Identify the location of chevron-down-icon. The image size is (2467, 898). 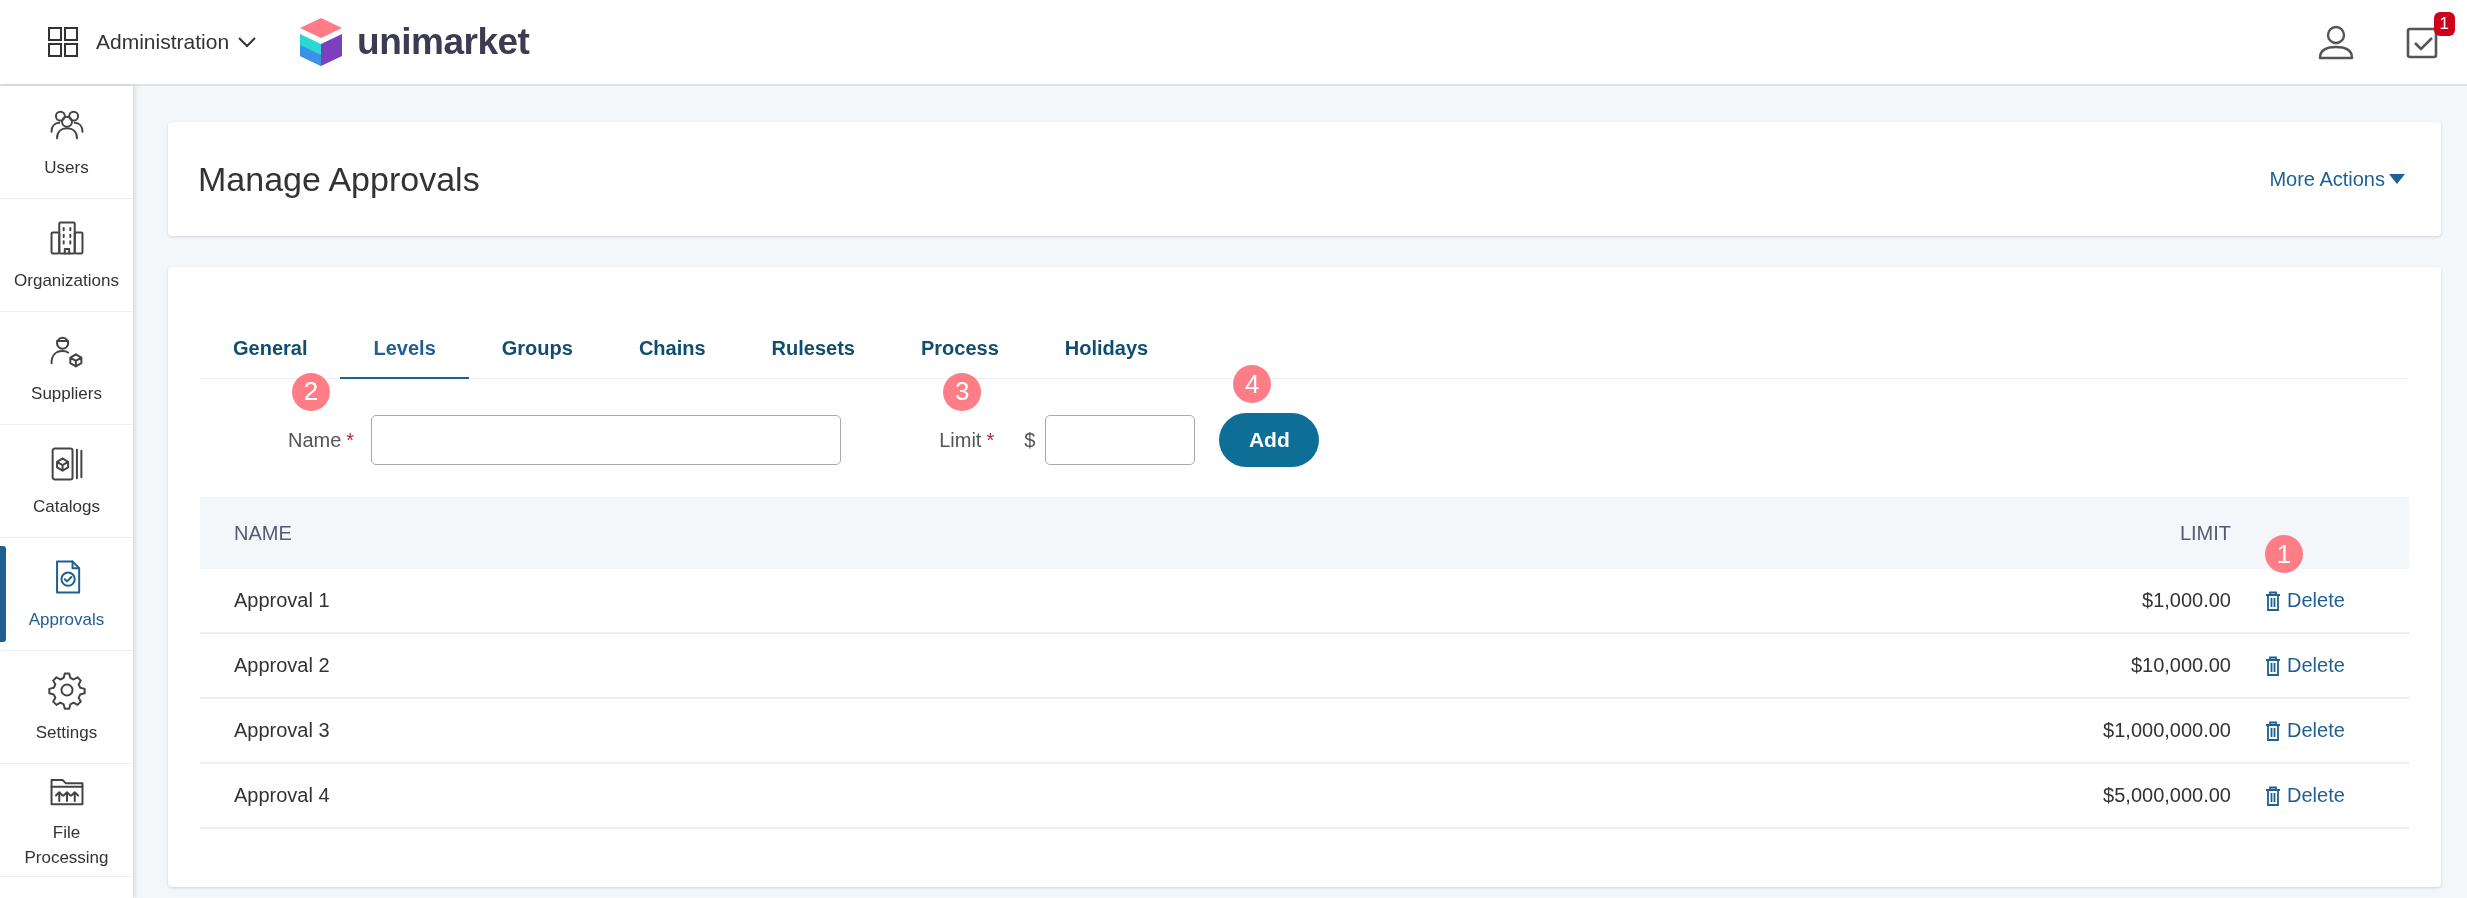
(247, 42).